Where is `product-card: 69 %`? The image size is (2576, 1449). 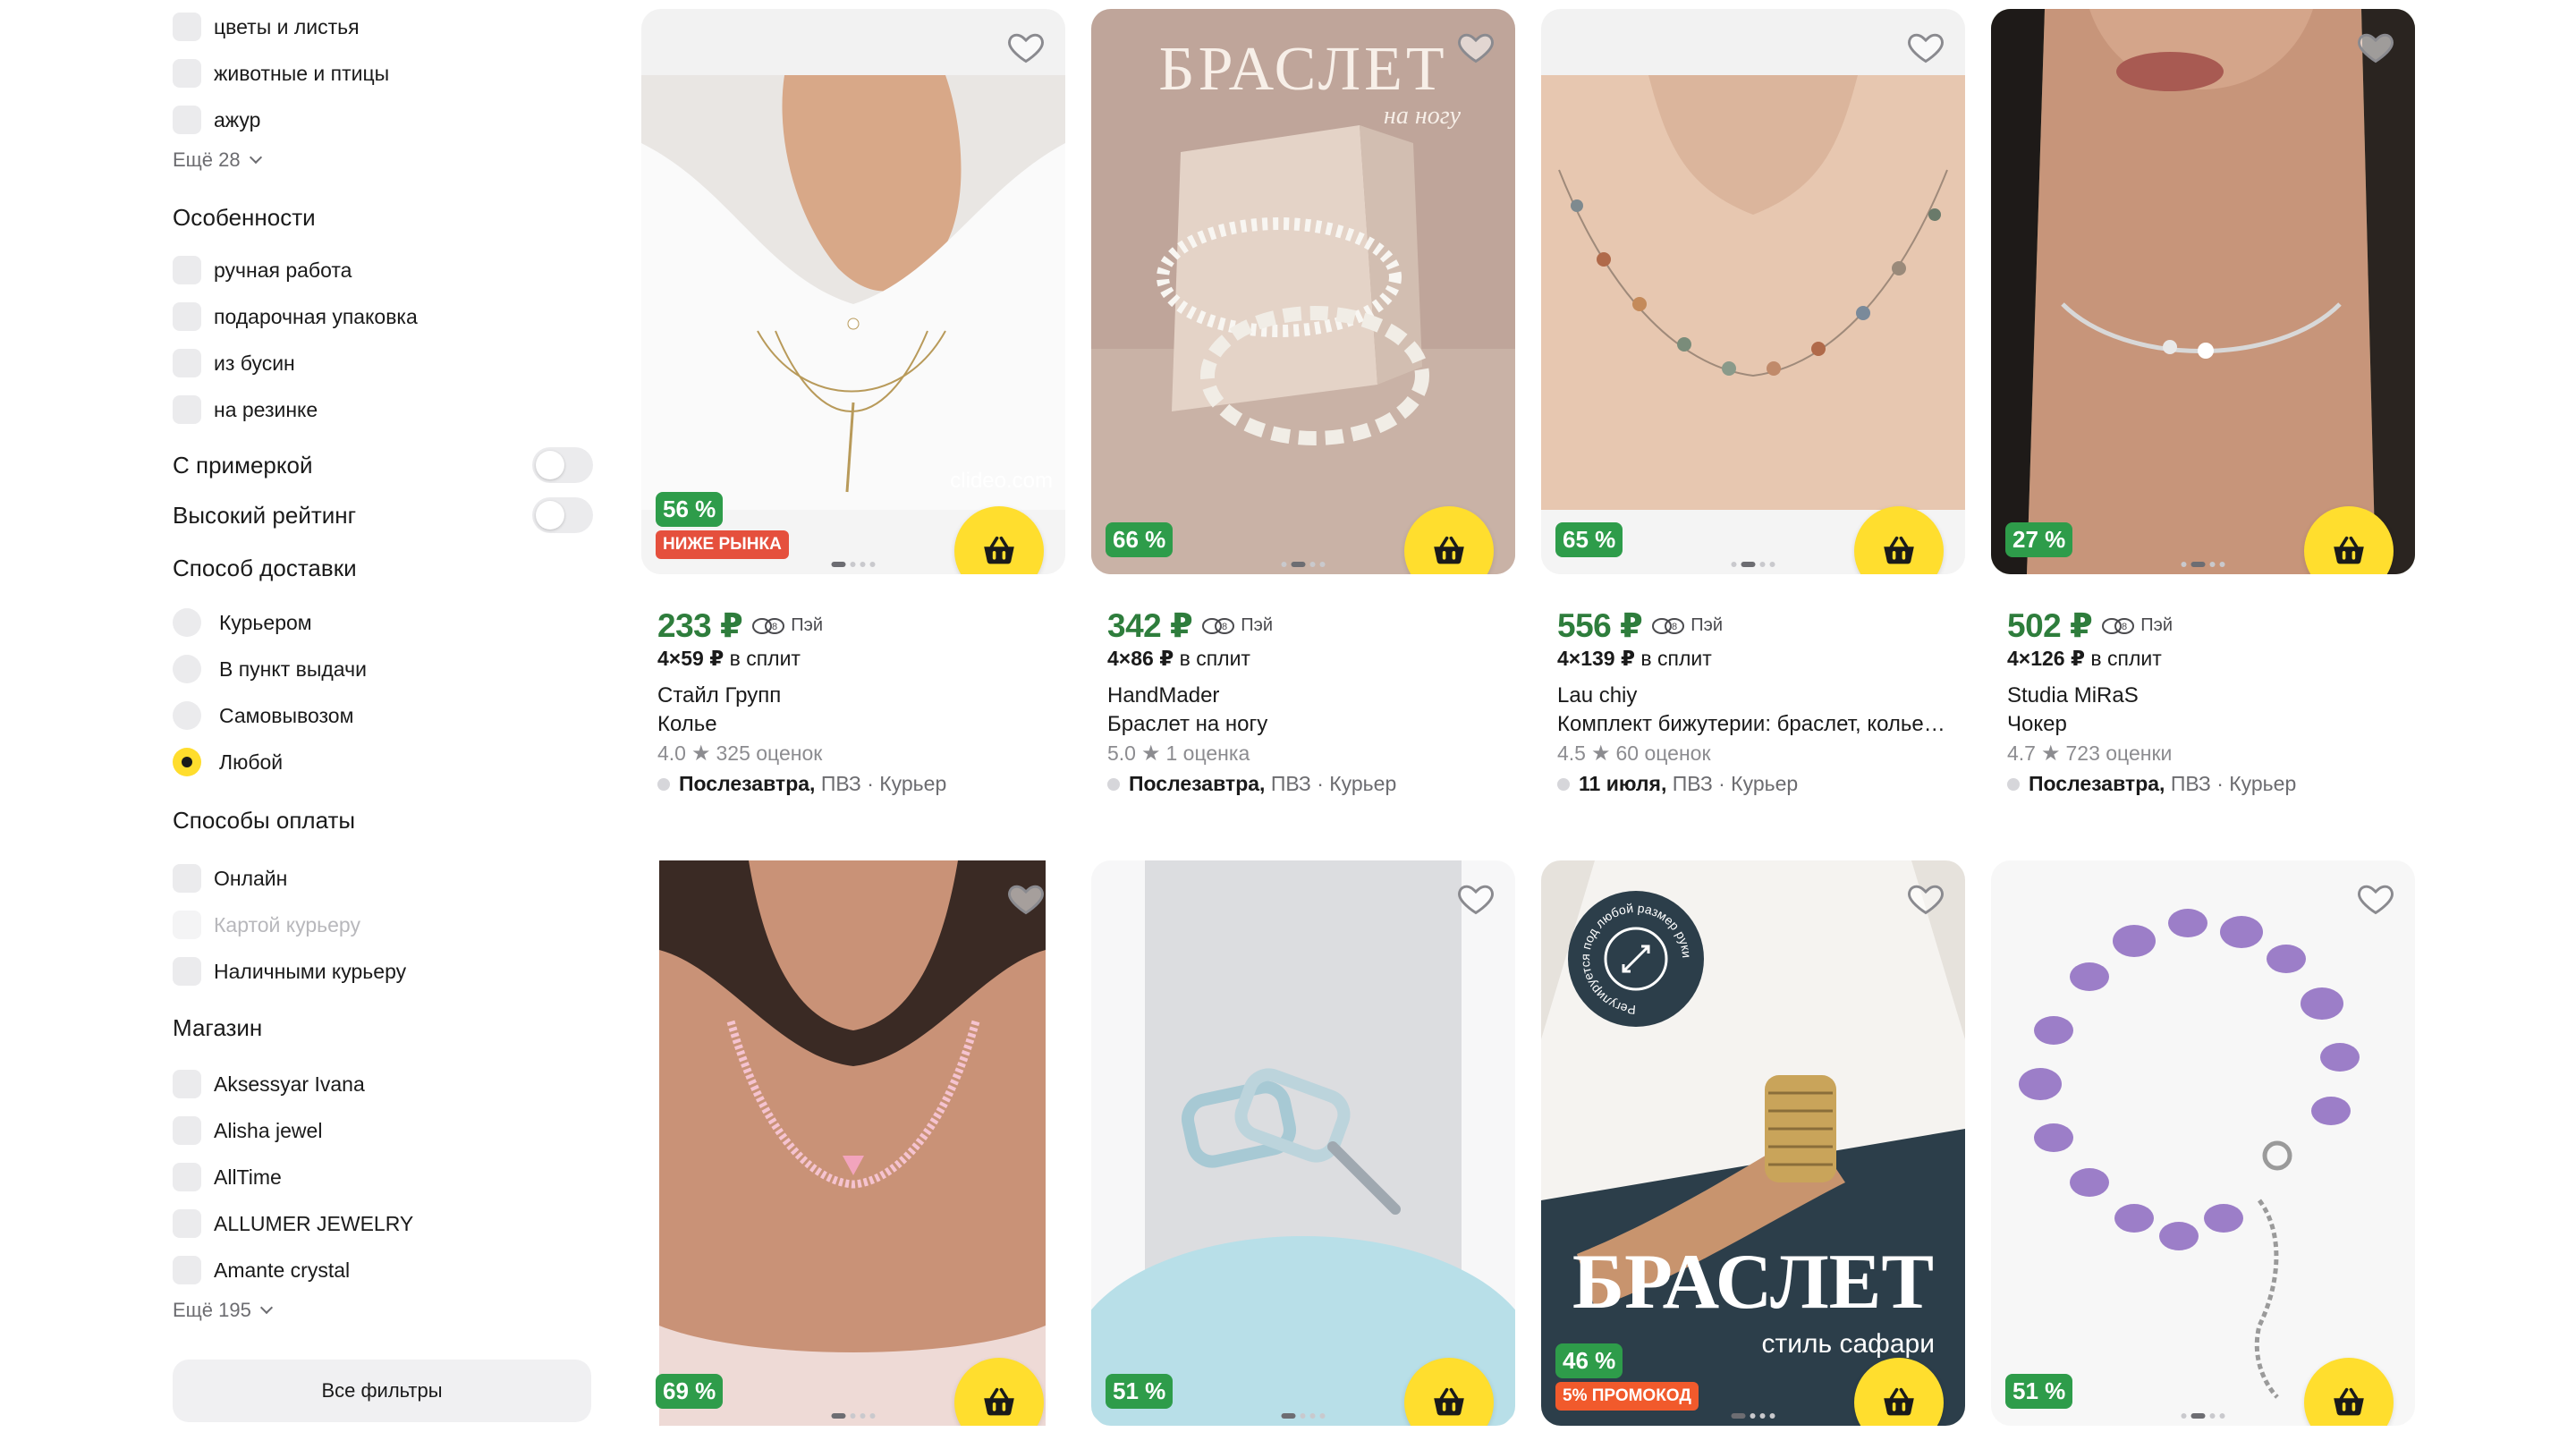
product-card: 69 % is located at coordinates (853, 1143).